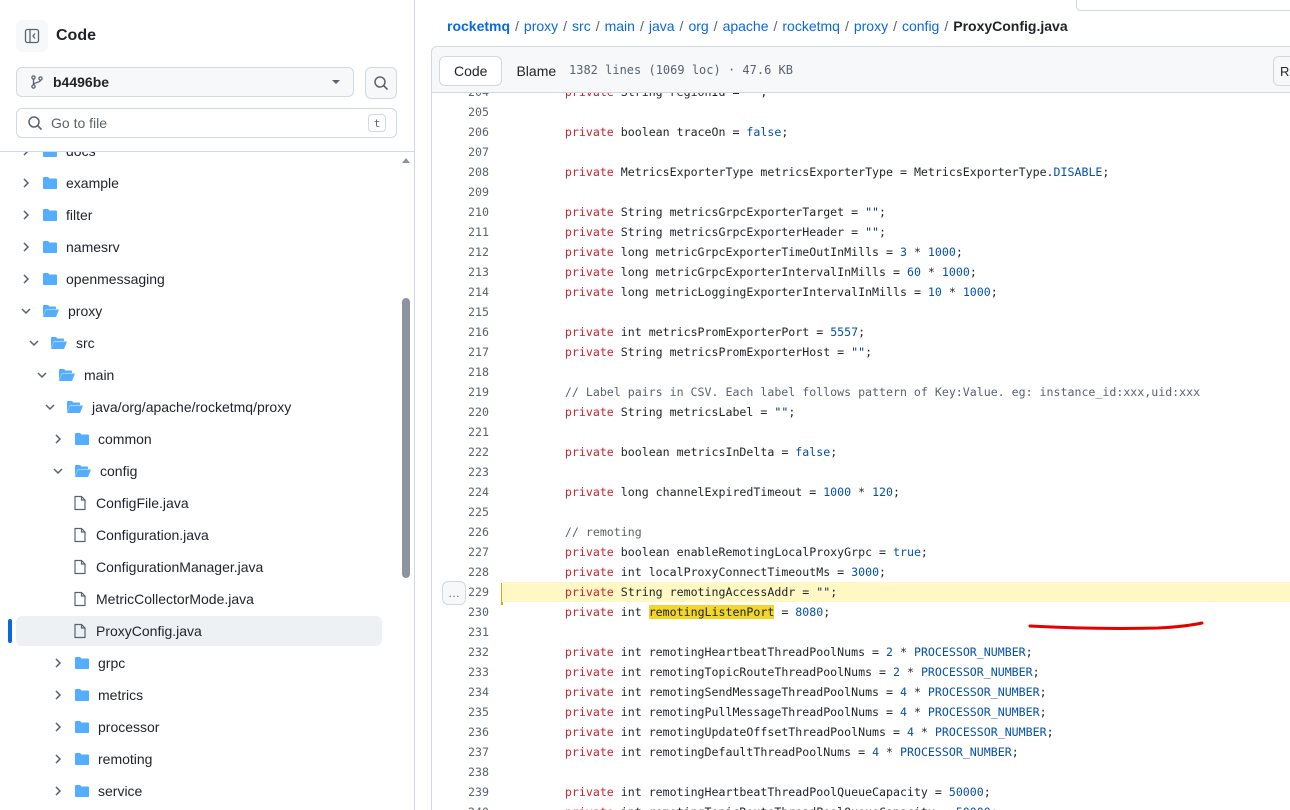 This screenshot has width=1290, height=810. Describe the element at coordinates (460, 132) in the screenshot. I see `line-number: 206` at that location.